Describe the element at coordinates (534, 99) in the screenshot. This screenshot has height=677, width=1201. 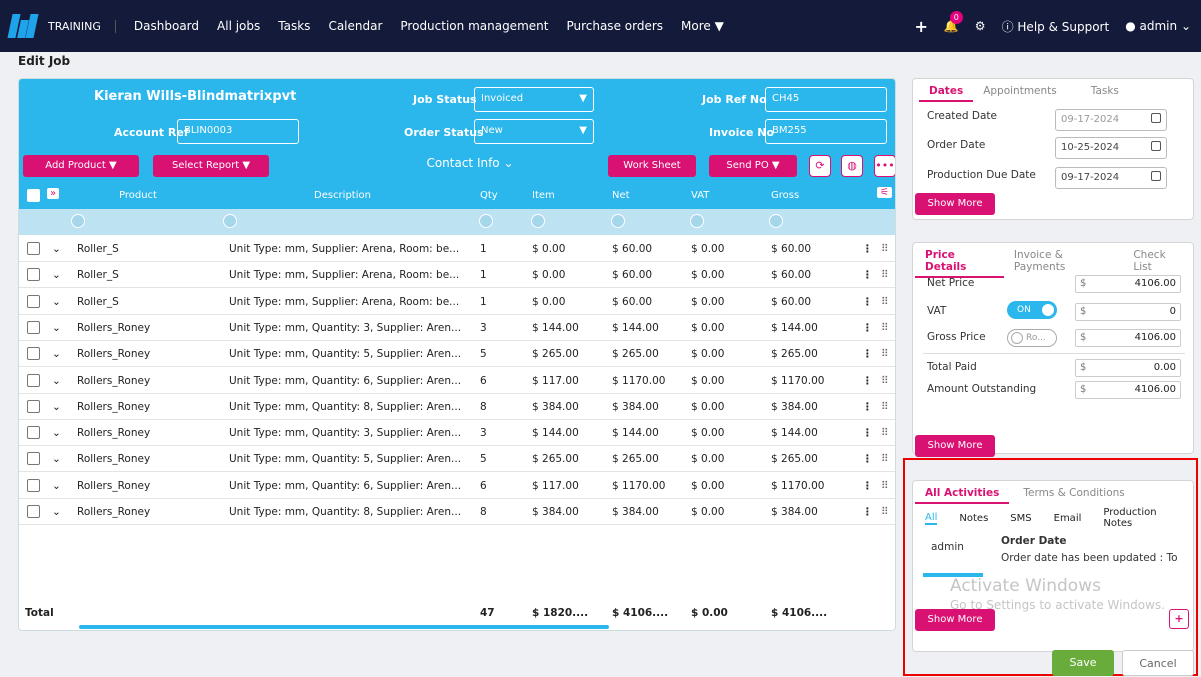
I see `job-status-select: Invoiced ▼` at that location.